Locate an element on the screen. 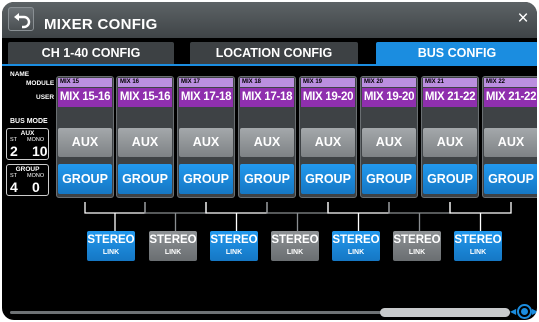  scrollbar-thumb is located at coordinates (445, 312).